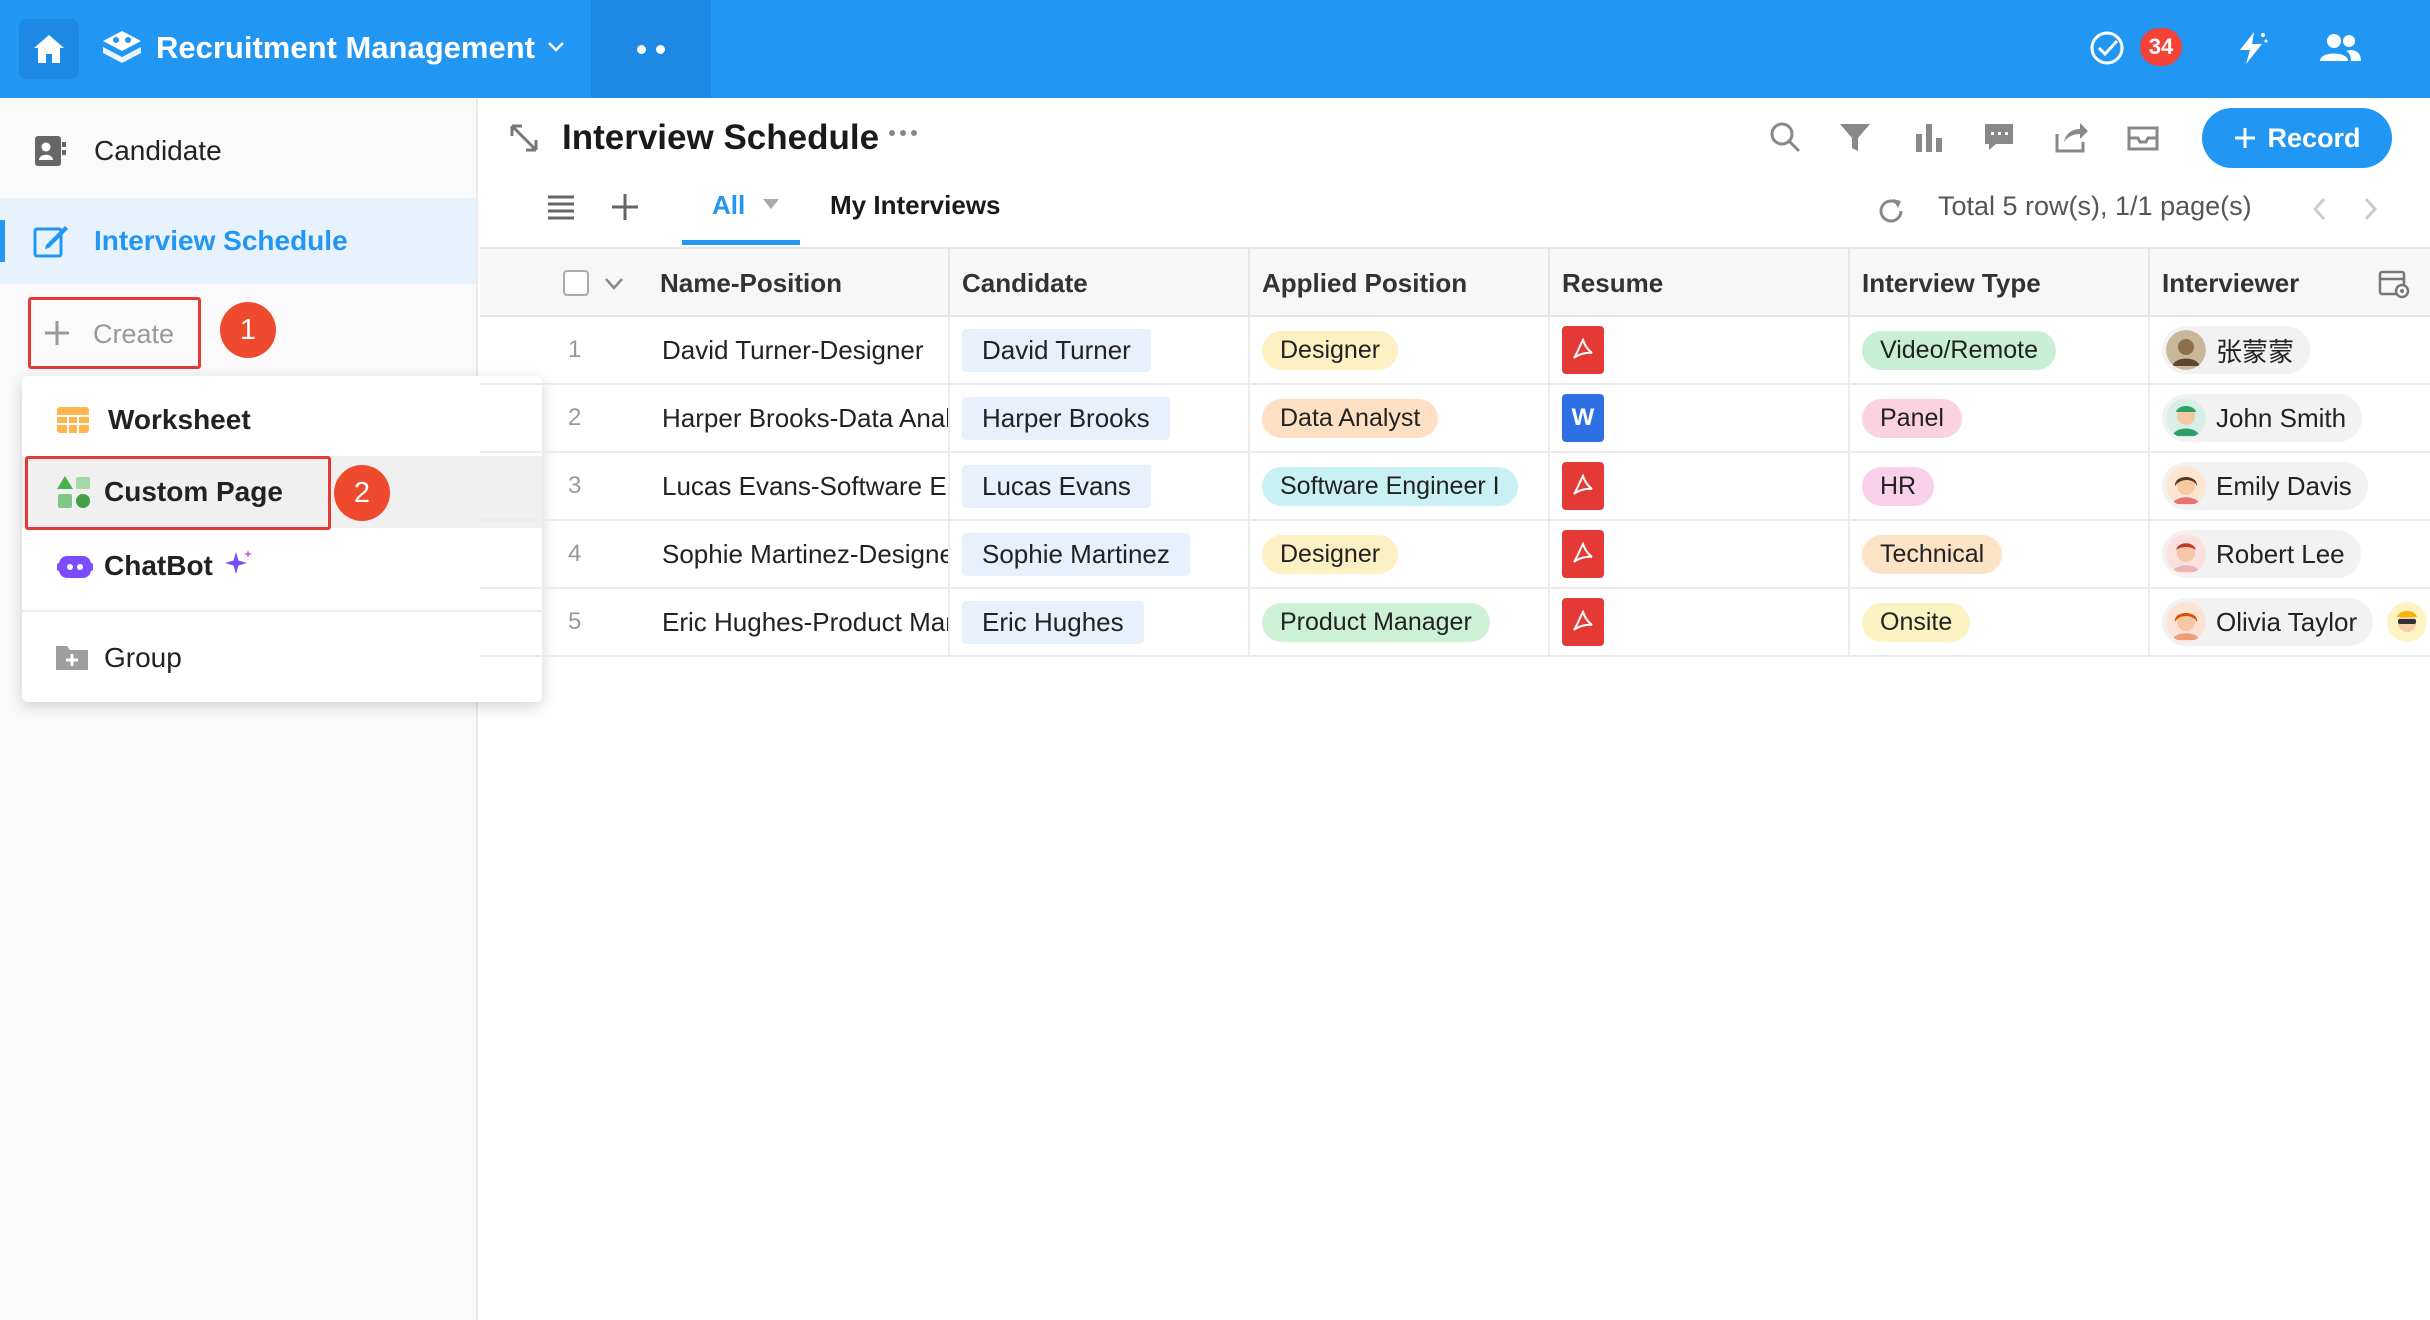 The width and height of the screenshot is (2430, 1320). I want to click on cell-candidate: Lucas Evans, so click(1100, 486).